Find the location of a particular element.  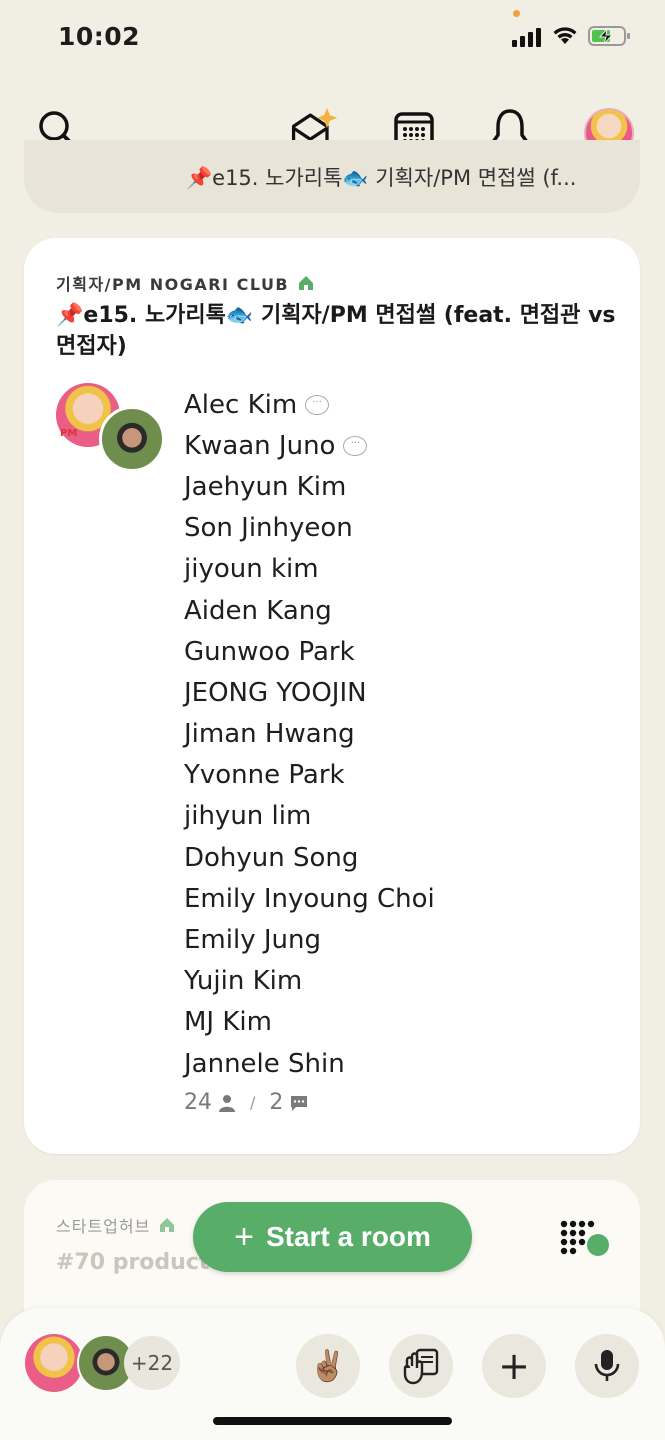

hand-icon is located at coordinates (421, 1366).